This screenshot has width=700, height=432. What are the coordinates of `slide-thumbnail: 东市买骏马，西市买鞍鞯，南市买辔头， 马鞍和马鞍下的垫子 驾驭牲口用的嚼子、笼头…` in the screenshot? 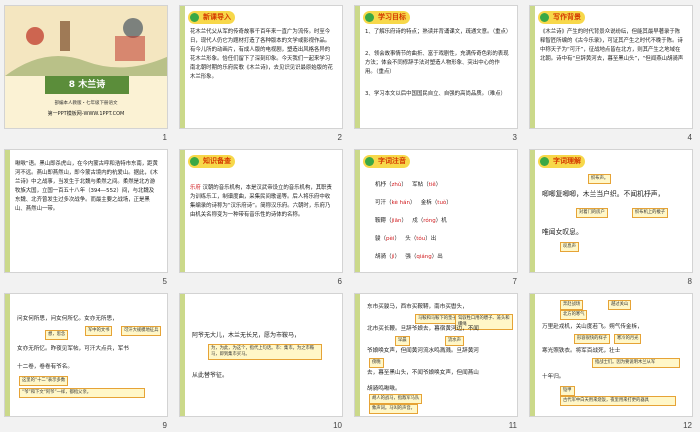 It's located at (436, 355).